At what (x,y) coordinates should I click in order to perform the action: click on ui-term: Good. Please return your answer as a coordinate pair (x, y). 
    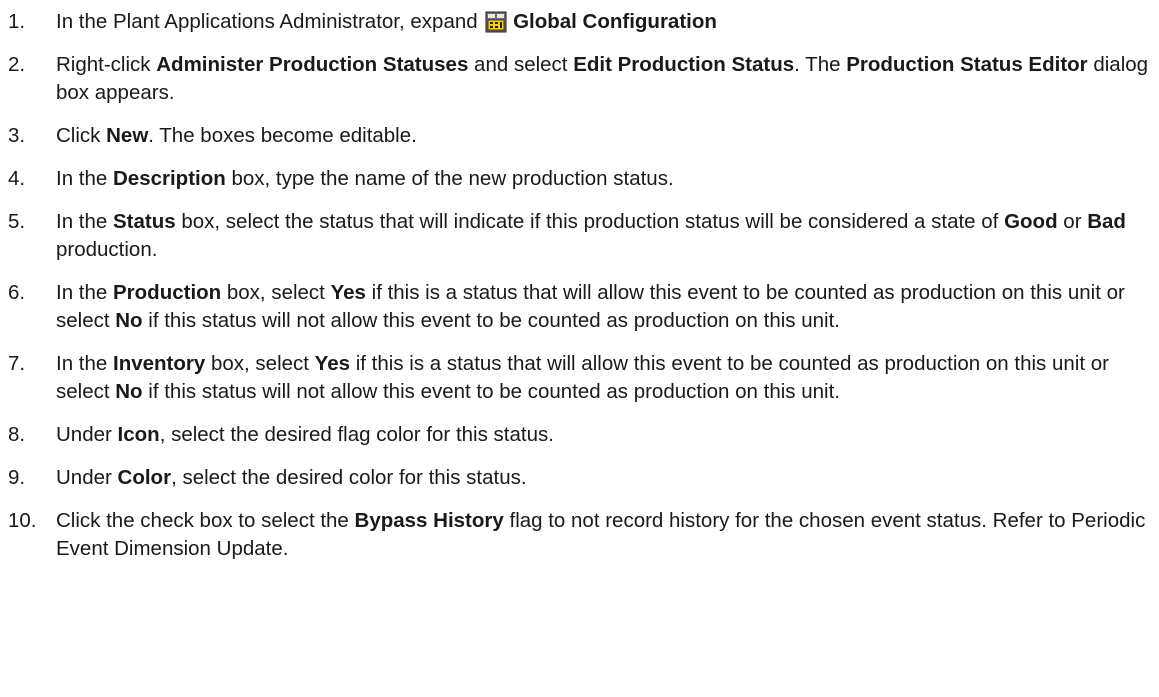
    Looking at the image, I should click on (1031, 221).